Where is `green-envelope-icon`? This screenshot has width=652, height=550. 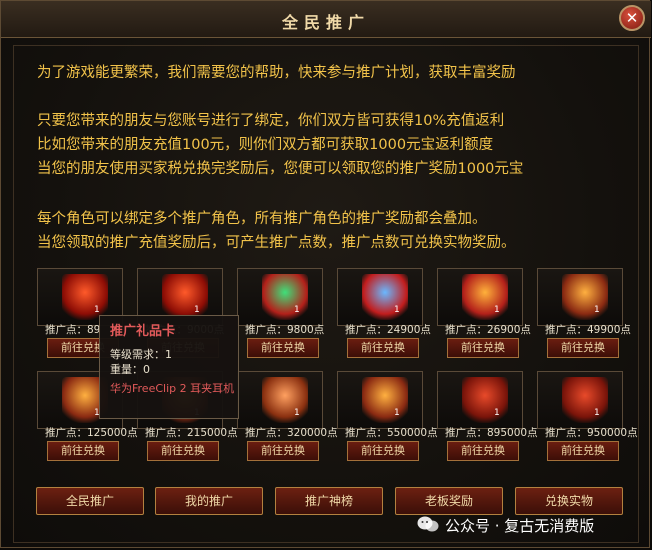 green-envelope-icon is located at coordinates (285, 297).